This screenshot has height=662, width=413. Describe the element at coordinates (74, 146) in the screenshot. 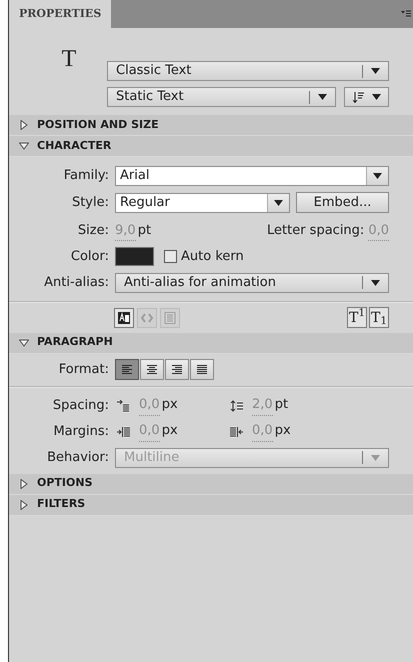

I see `section-title: CHARACTER` at that location.